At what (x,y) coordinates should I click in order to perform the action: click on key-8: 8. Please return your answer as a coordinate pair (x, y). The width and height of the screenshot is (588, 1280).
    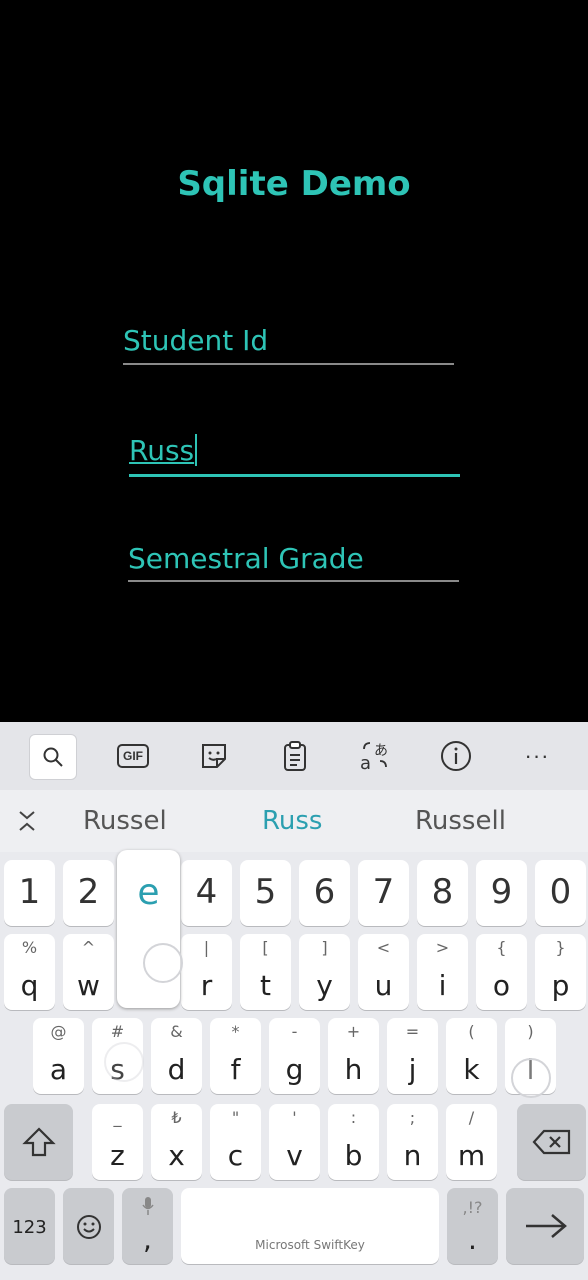
    Looking at the image, I should click on (442, 893).